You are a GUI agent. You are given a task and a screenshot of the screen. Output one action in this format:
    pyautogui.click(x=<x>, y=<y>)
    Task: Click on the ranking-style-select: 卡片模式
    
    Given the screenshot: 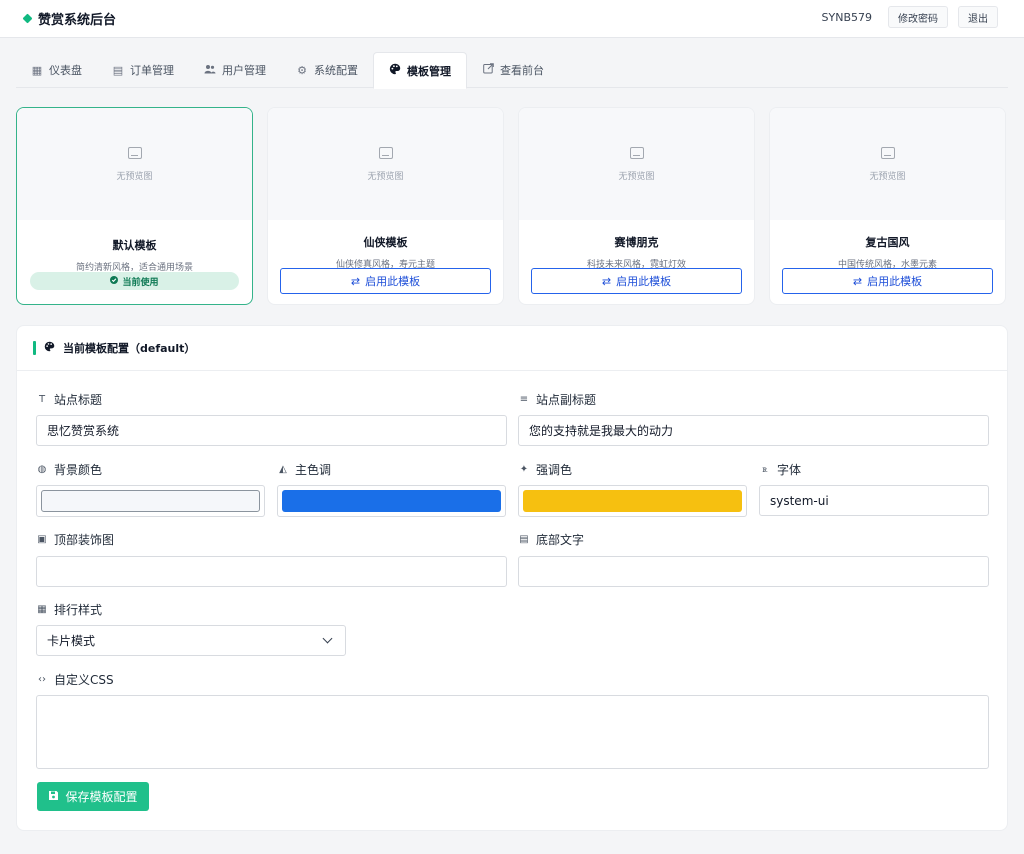 What is the action you would take?
    pyautogui.click(x=191, y=640)
    